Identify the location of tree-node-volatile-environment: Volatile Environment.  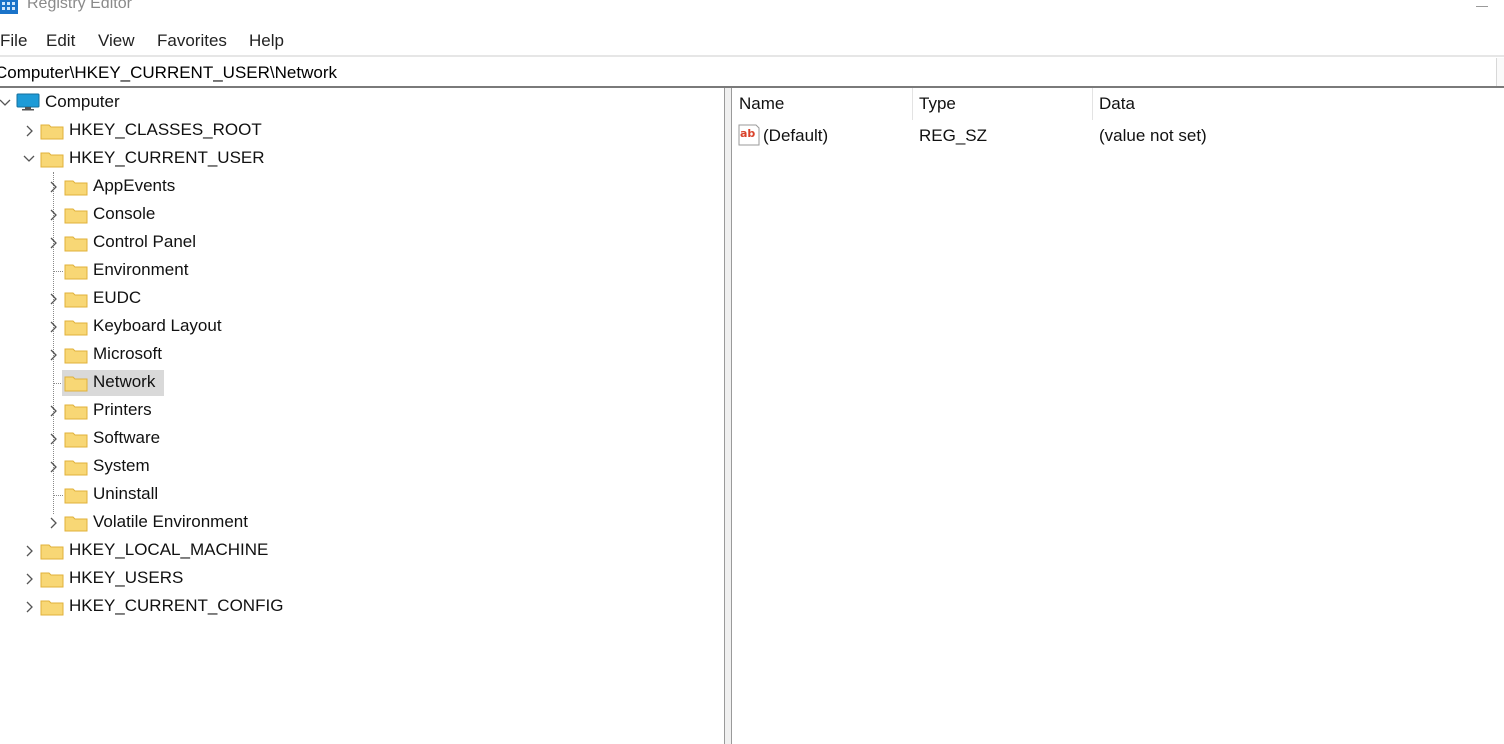
(200, 523).